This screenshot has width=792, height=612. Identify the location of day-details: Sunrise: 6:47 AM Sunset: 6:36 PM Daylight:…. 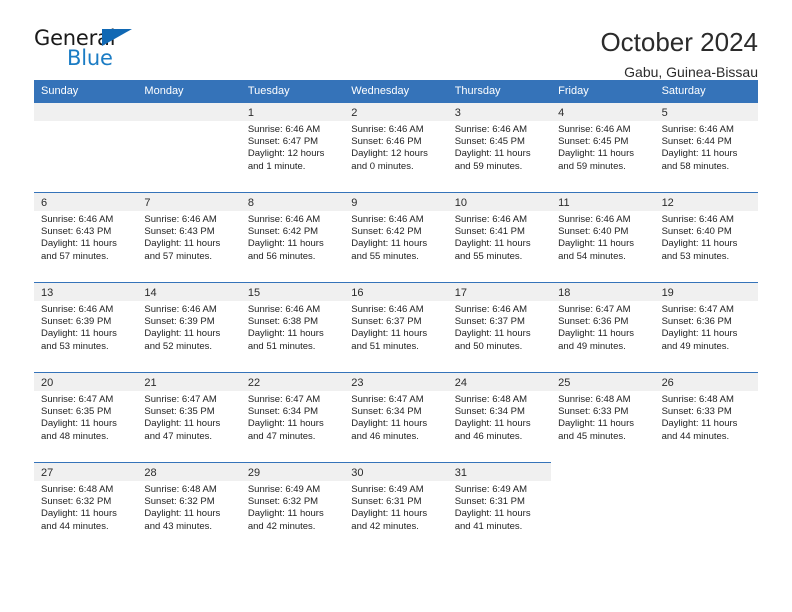
(602, 327).